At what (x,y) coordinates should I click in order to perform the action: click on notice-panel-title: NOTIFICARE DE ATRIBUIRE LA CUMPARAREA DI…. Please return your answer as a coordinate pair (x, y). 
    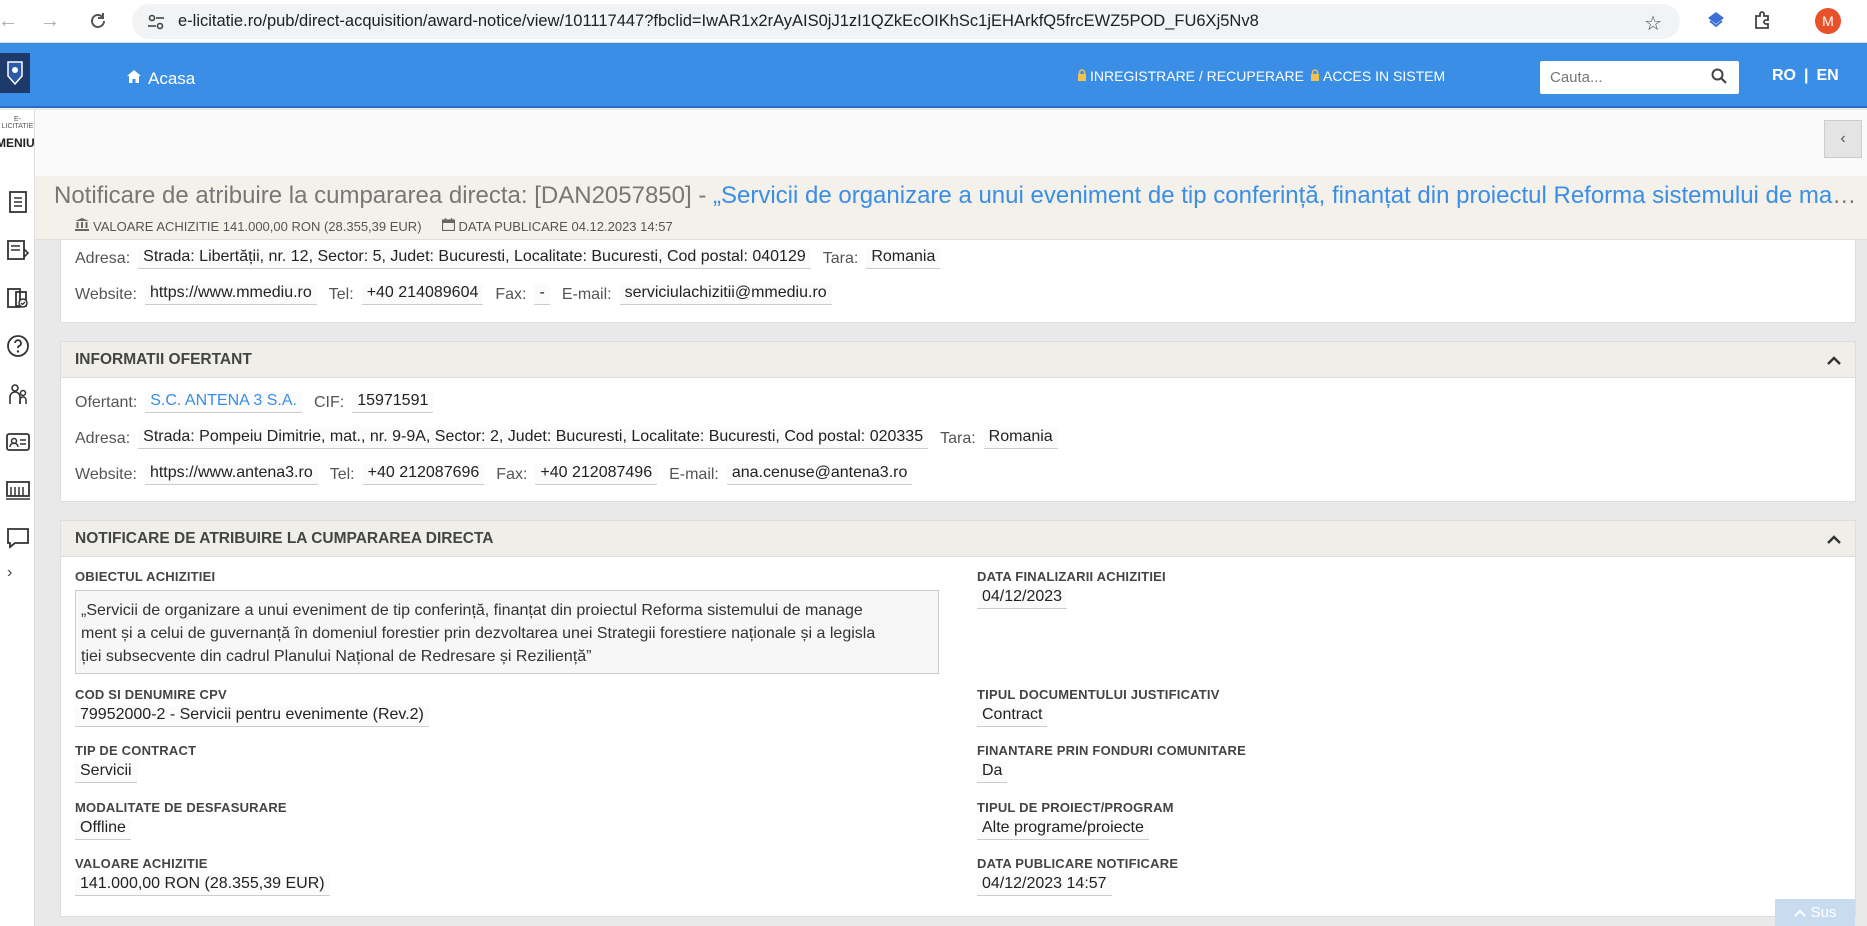
    Looking at the image, I should click on (284, 538).